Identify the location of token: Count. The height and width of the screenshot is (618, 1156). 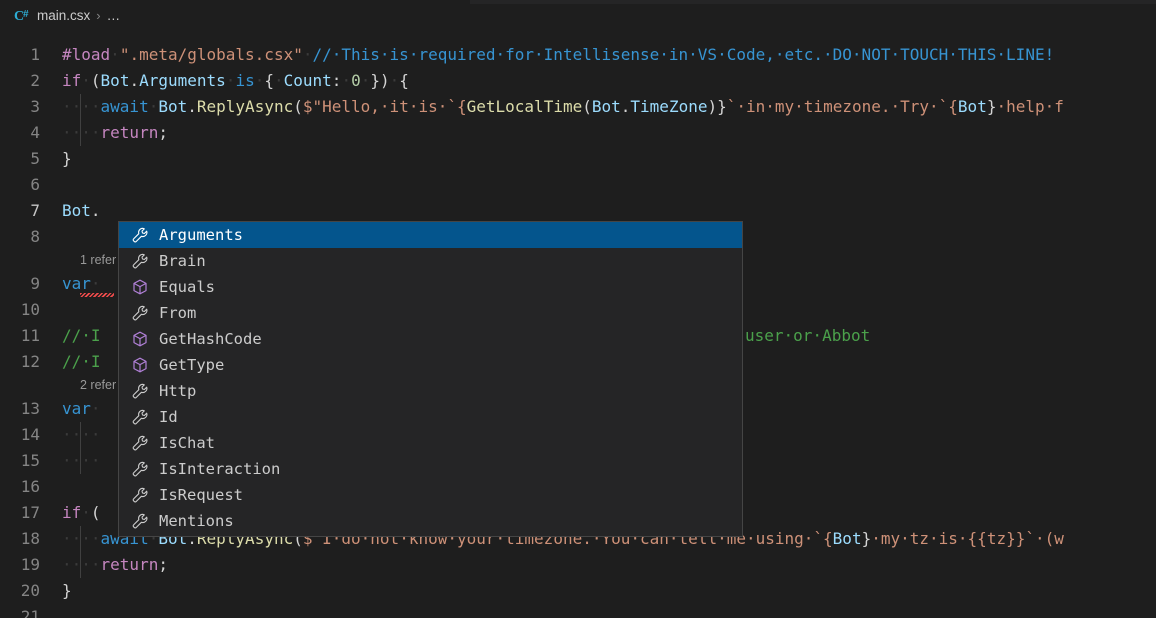
(307, 80).